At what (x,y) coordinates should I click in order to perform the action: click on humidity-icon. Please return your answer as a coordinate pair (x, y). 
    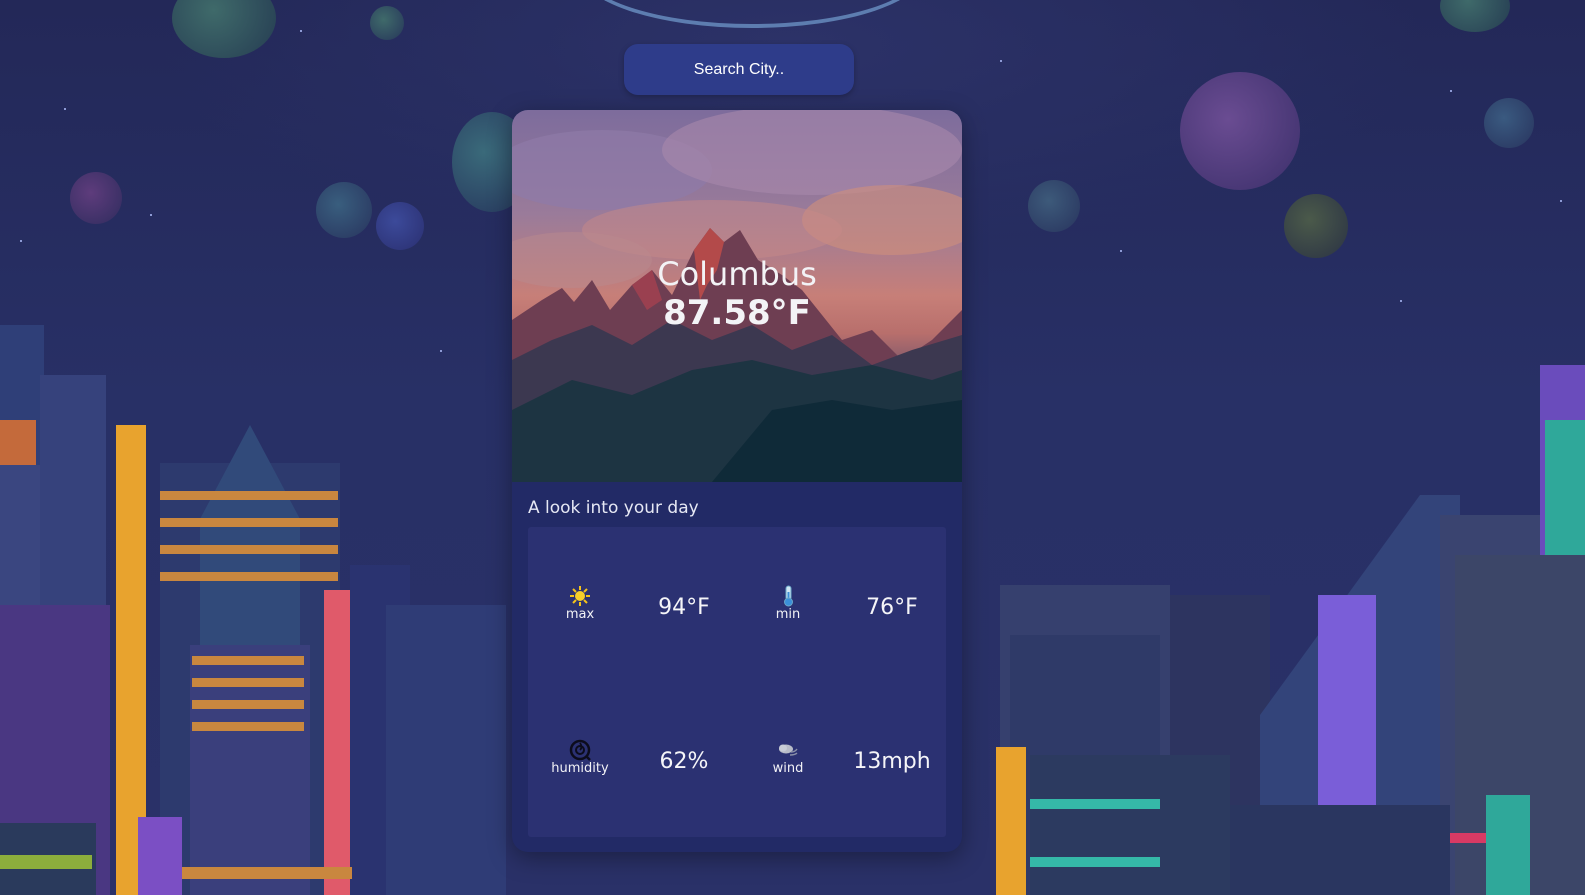
    Looking at the image, I should click on (580, 750).